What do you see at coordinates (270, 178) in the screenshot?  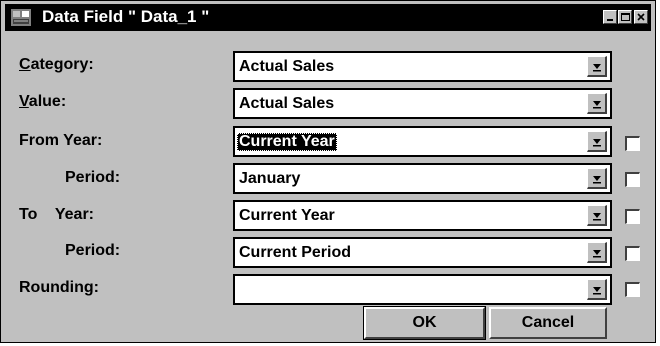 I see `from-period-value: January` at bounding box center [270, 178].